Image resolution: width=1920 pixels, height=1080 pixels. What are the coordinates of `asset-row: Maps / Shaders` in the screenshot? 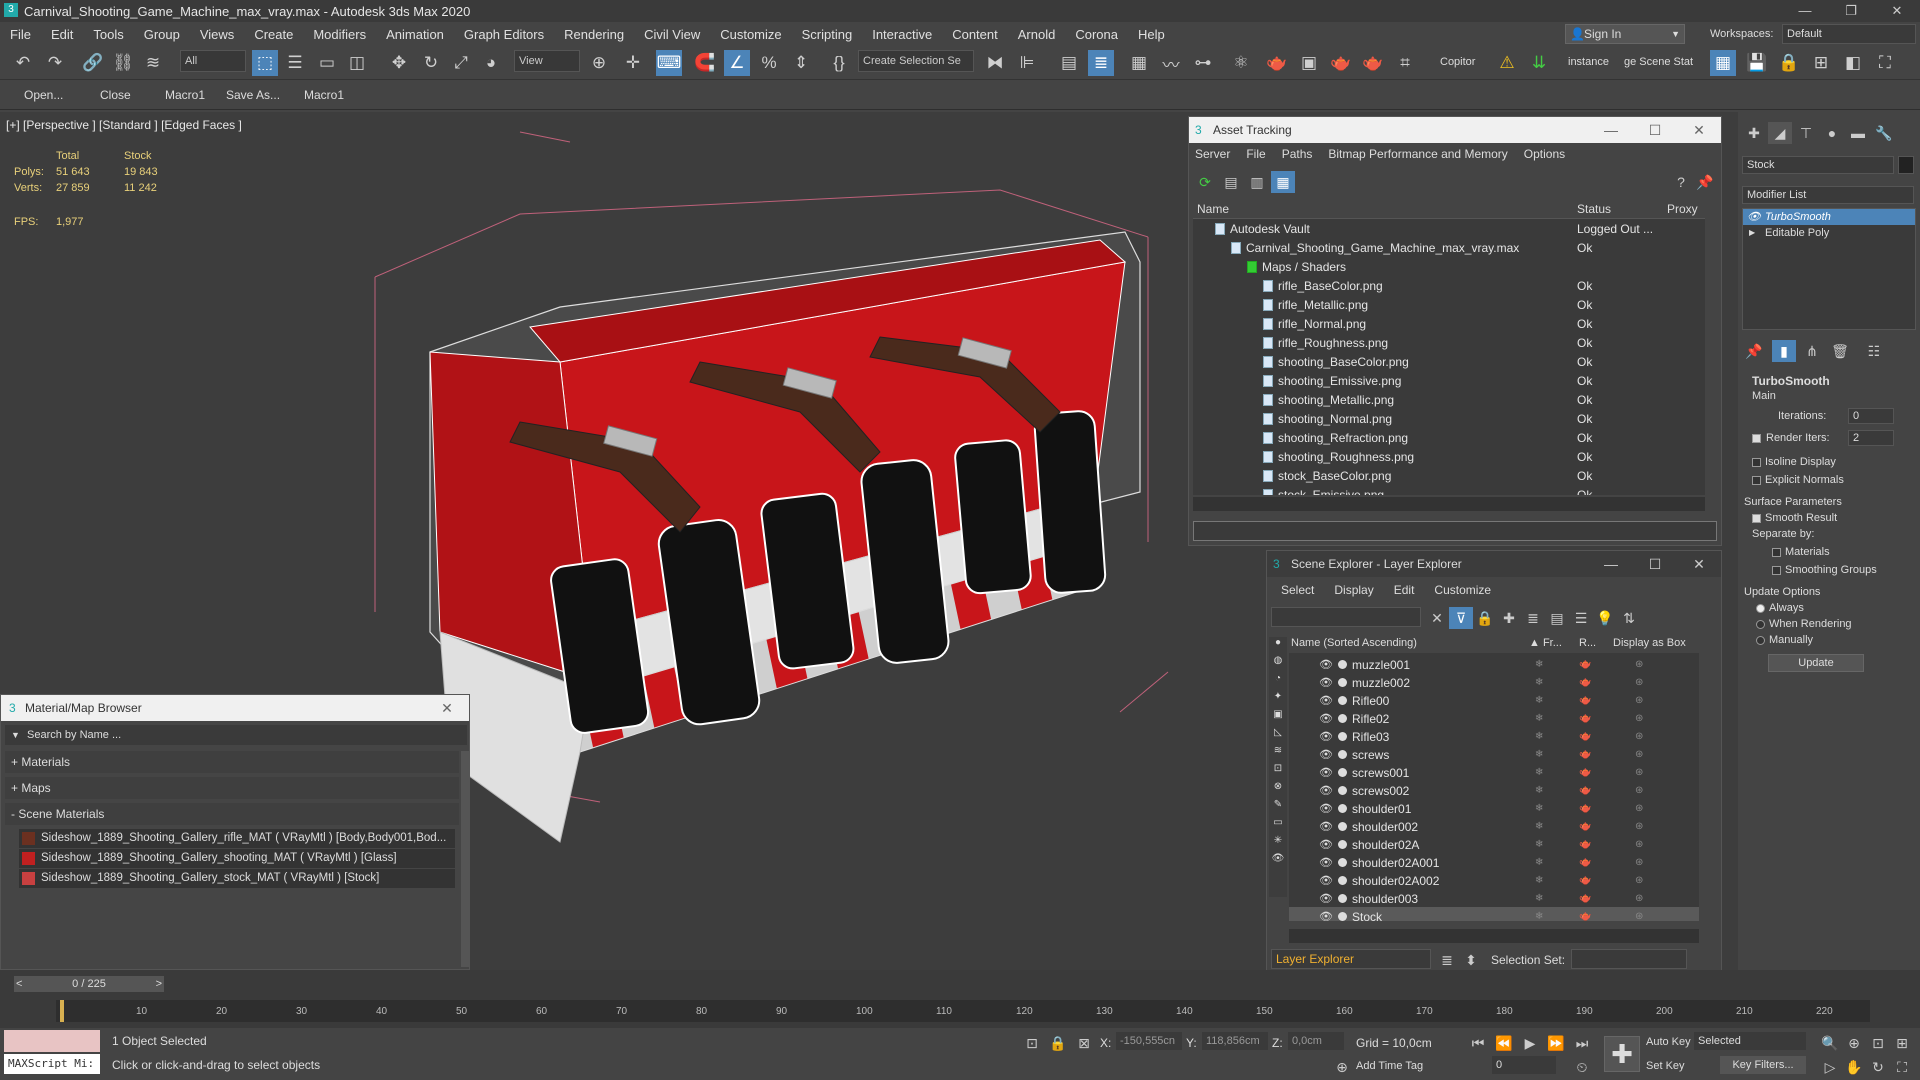 It's located at (1449, 266).